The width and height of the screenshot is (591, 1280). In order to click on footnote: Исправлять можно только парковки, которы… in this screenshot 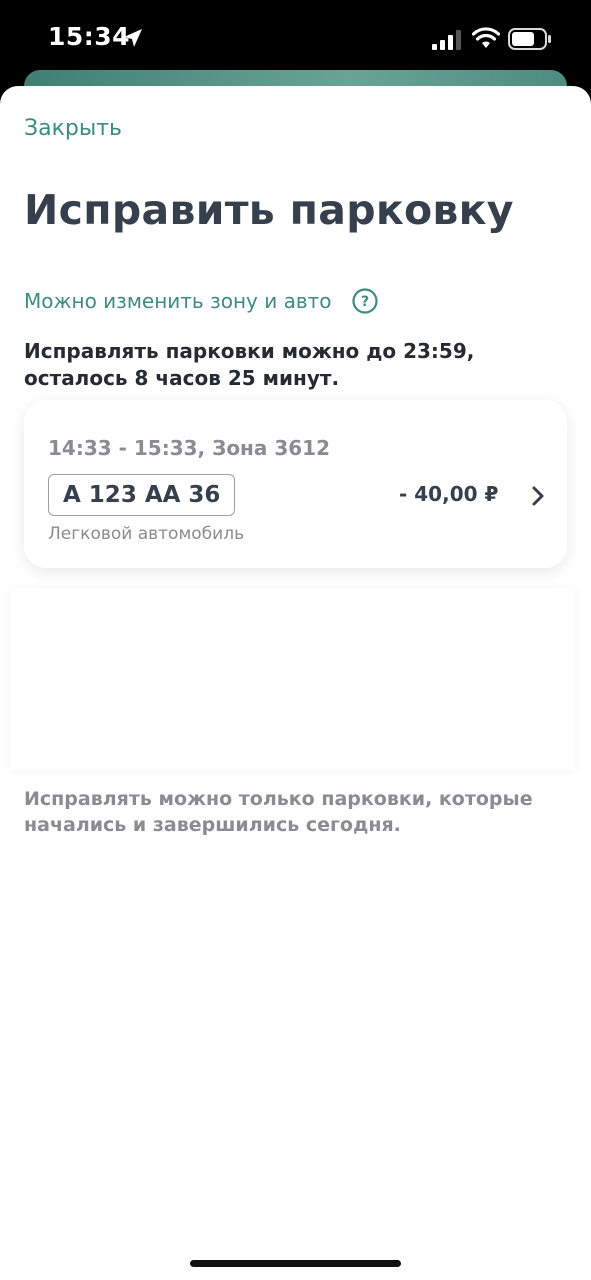, I will do `click(278, 812)`.